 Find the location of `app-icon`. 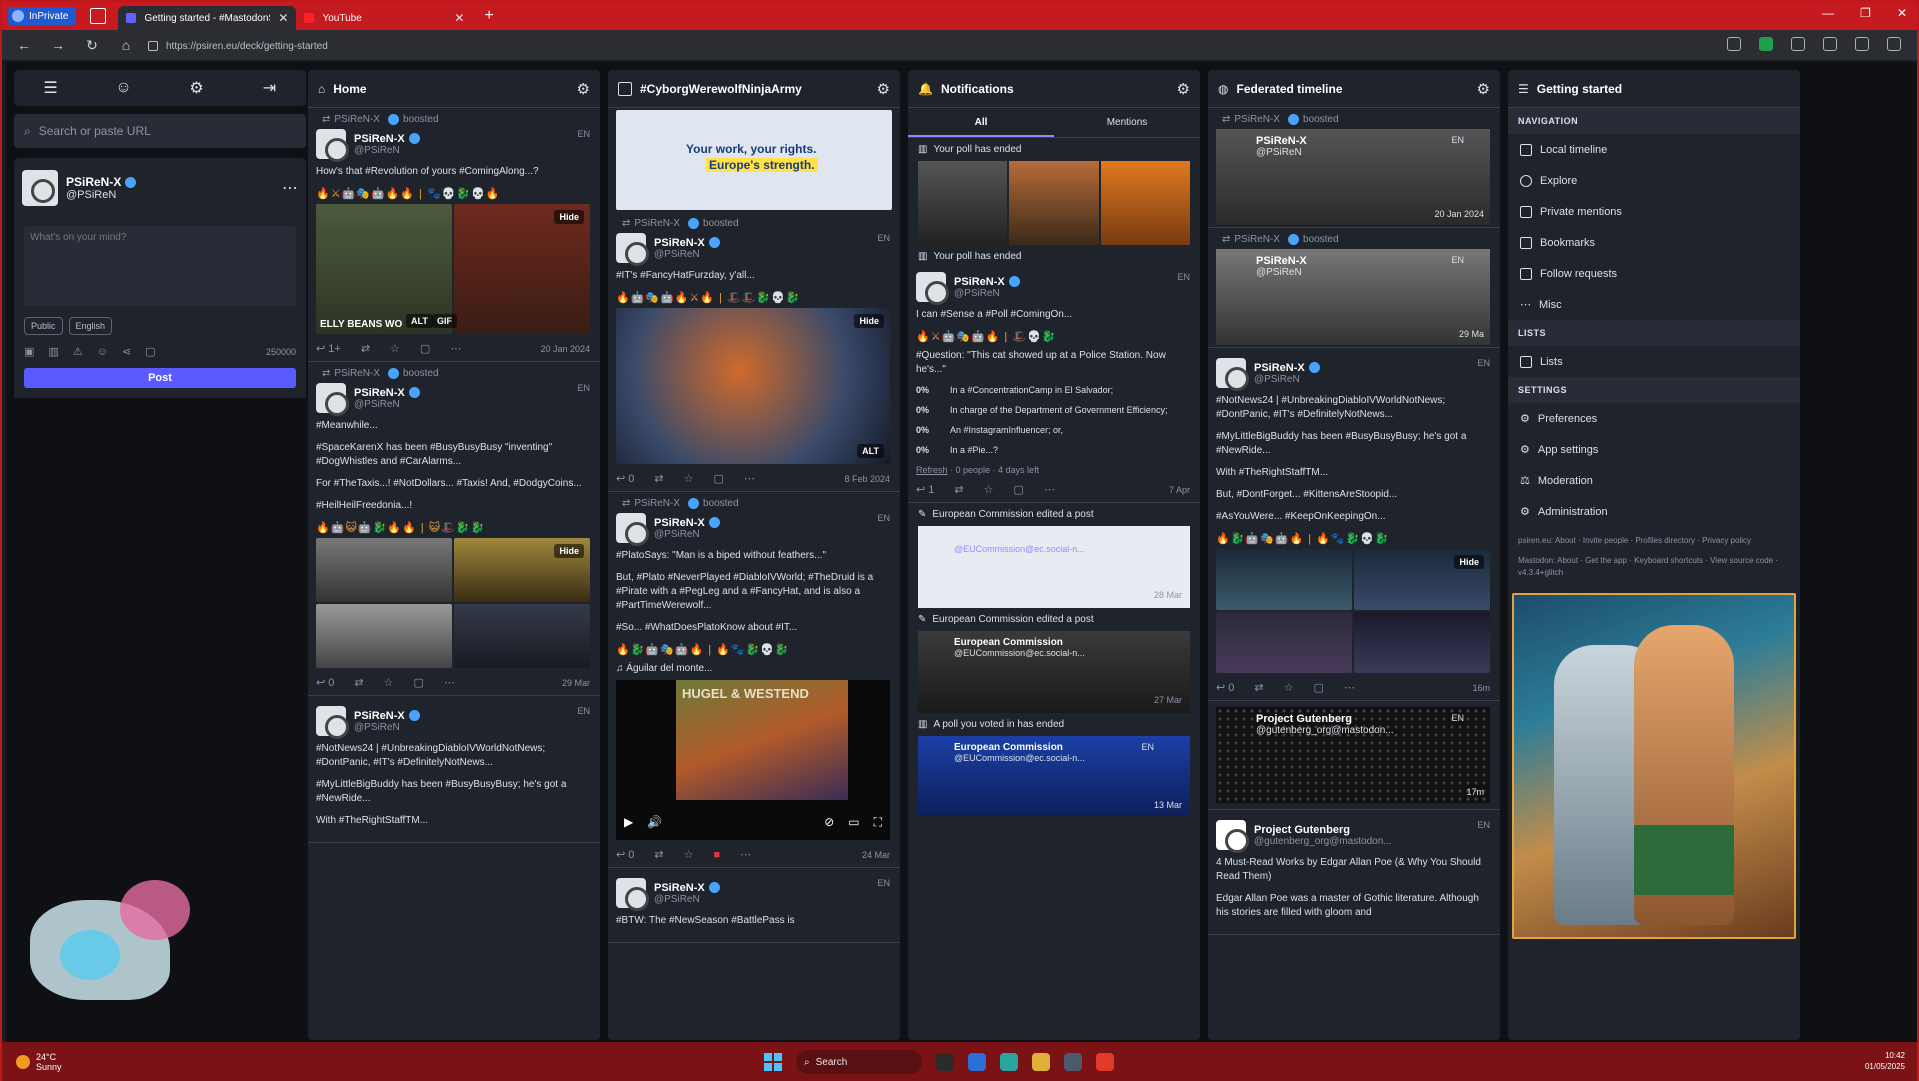

app-icon is located at coordinates (1105, 1062).